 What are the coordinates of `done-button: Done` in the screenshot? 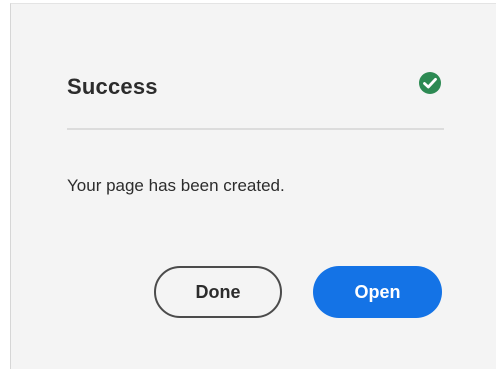 It's located at (218, 292).